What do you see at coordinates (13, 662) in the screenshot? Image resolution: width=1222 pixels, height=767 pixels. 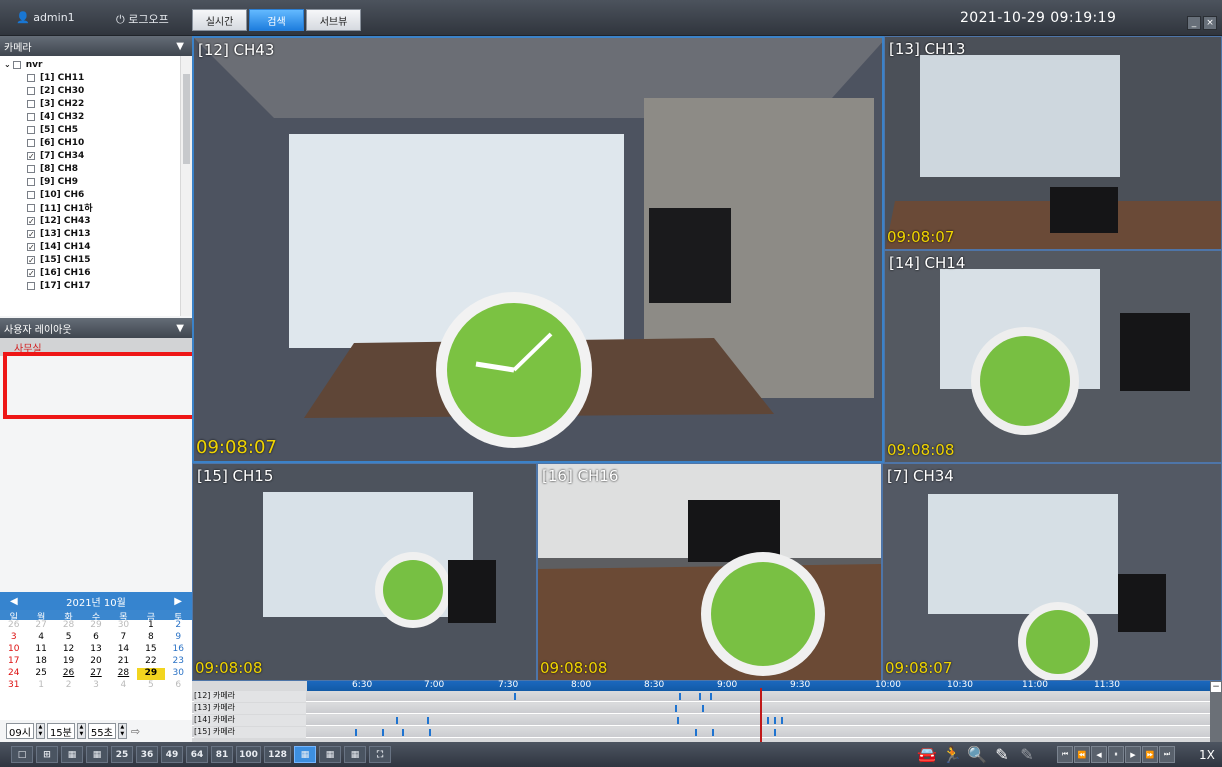 I see `day: 17` at bounding box center [13, 662].